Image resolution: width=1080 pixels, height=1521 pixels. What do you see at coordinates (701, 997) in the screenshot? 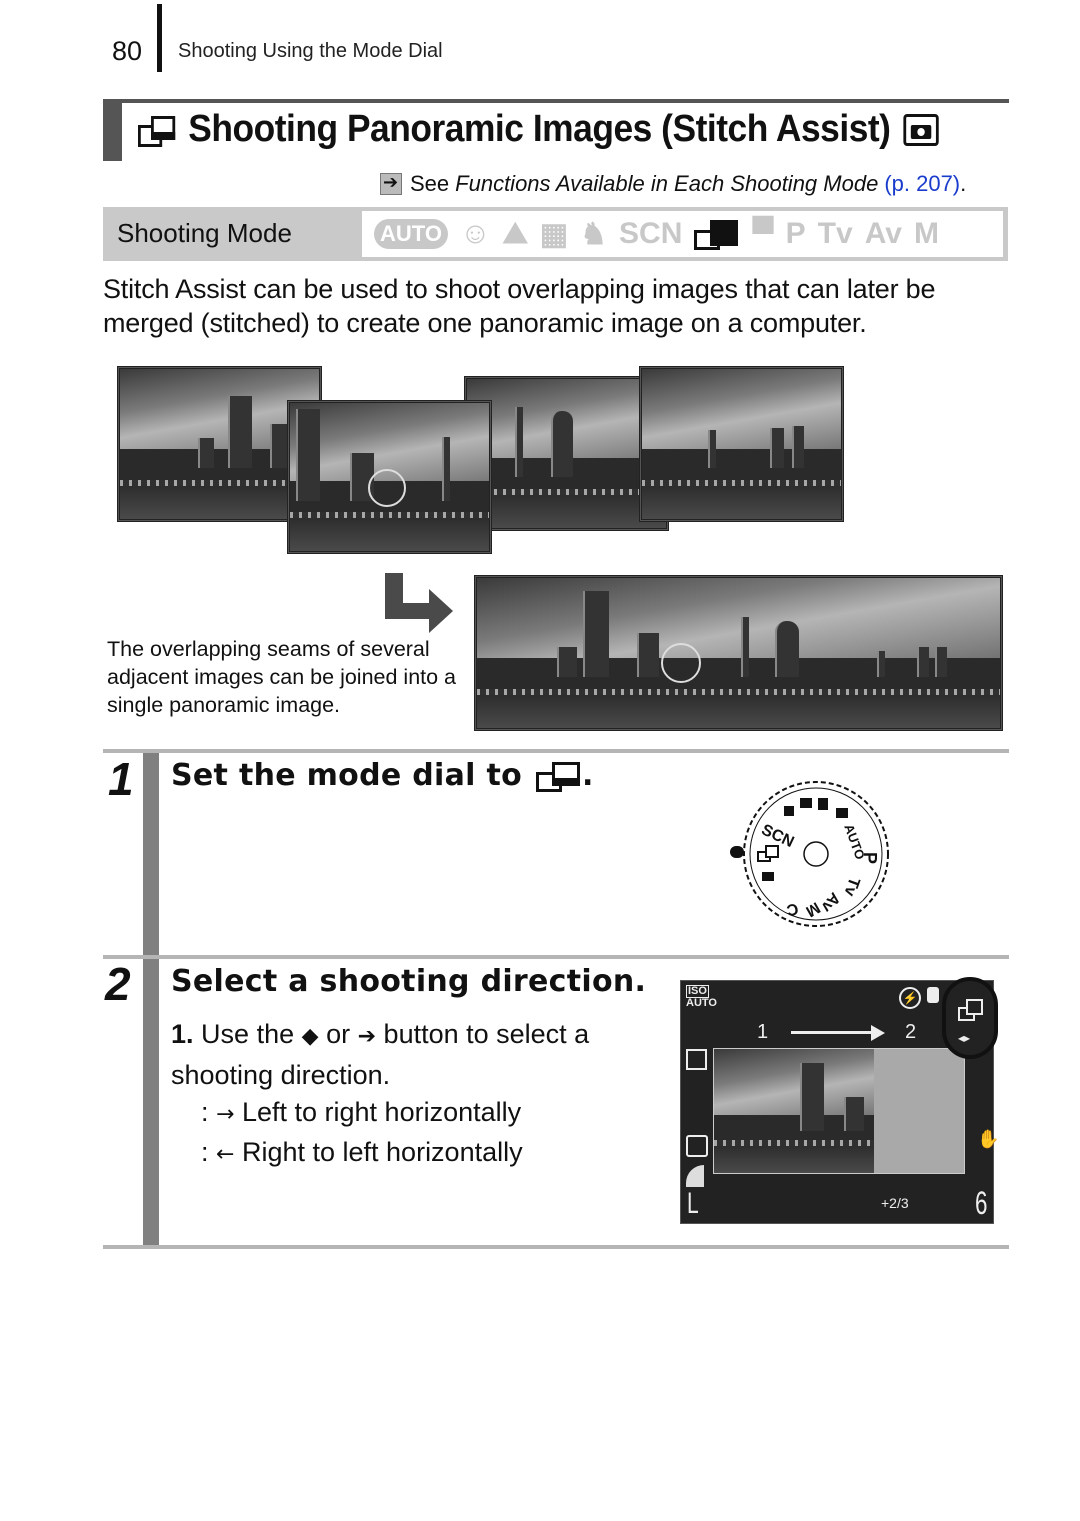
I see `iso-indicator: ISO AUTO` at bounding box center [701, 997].